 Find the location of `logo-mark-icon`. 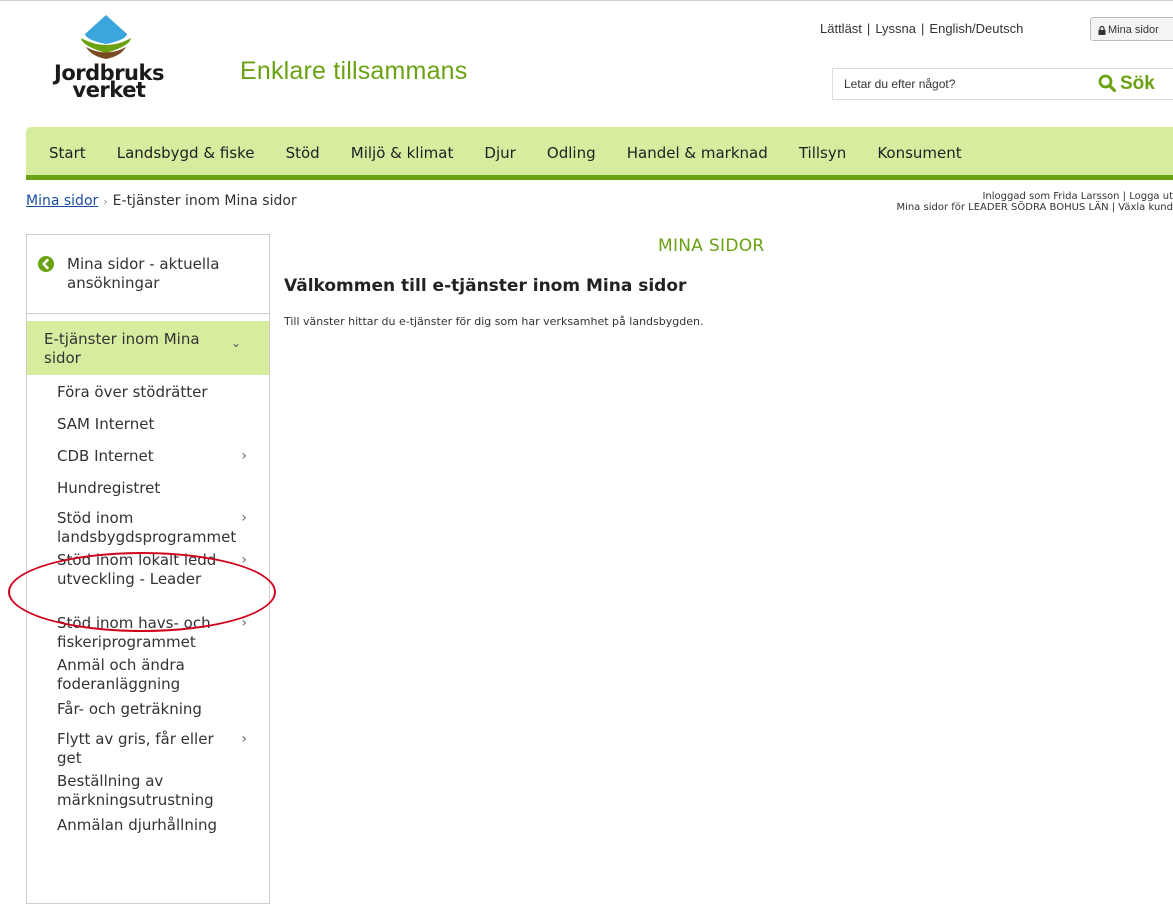

logo-mark-icon is located at coordinates (106, 37).